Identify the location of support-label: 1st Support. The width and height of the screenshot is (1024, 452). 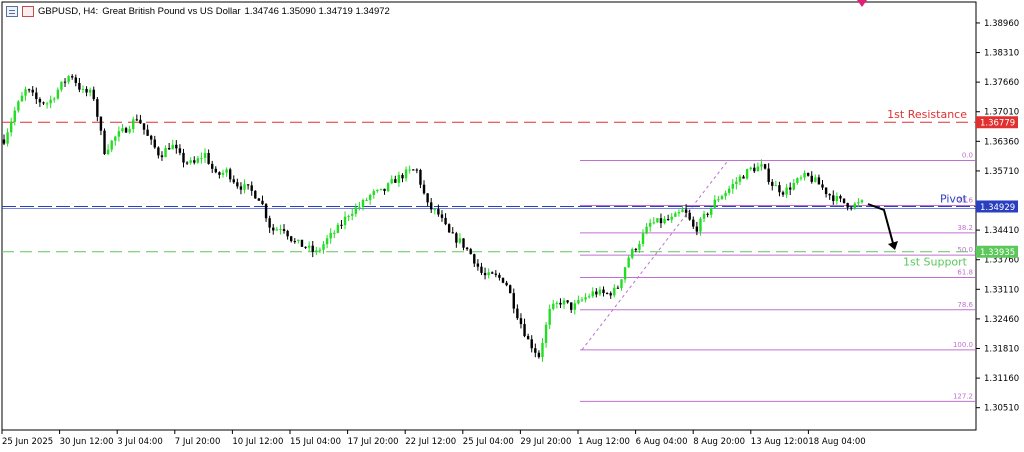
(935, 262).